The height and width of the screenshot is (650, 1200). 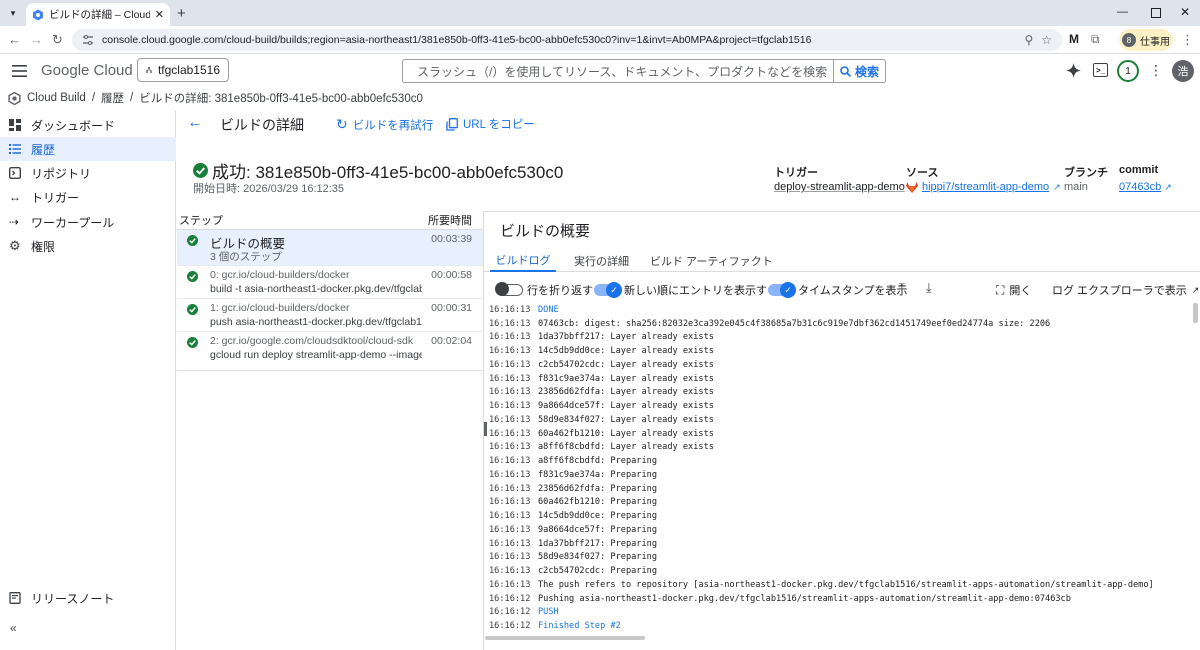 I want to click on account-avatar: 浩, so click(x=1183, y=71).